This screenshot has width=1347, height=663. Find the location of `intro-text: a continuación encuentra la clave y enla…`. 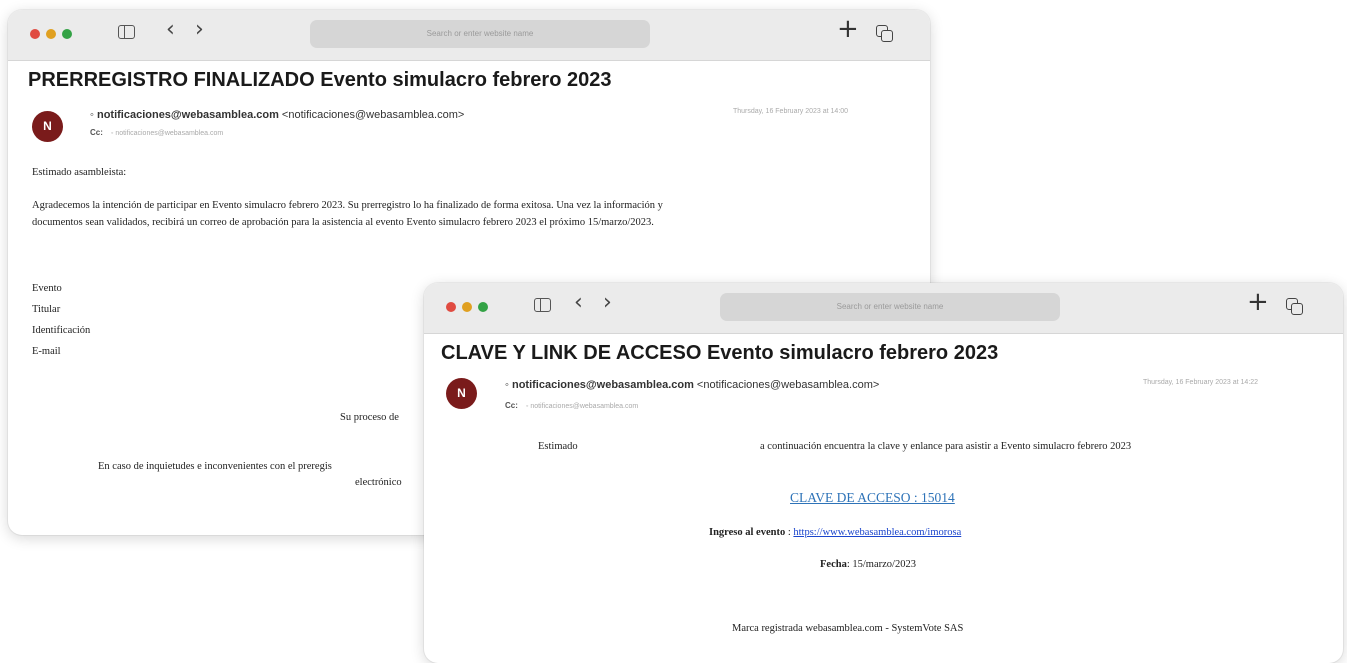

intro-text: a continuación encuentra la clave y enla… is located at coordinates (946, 446).